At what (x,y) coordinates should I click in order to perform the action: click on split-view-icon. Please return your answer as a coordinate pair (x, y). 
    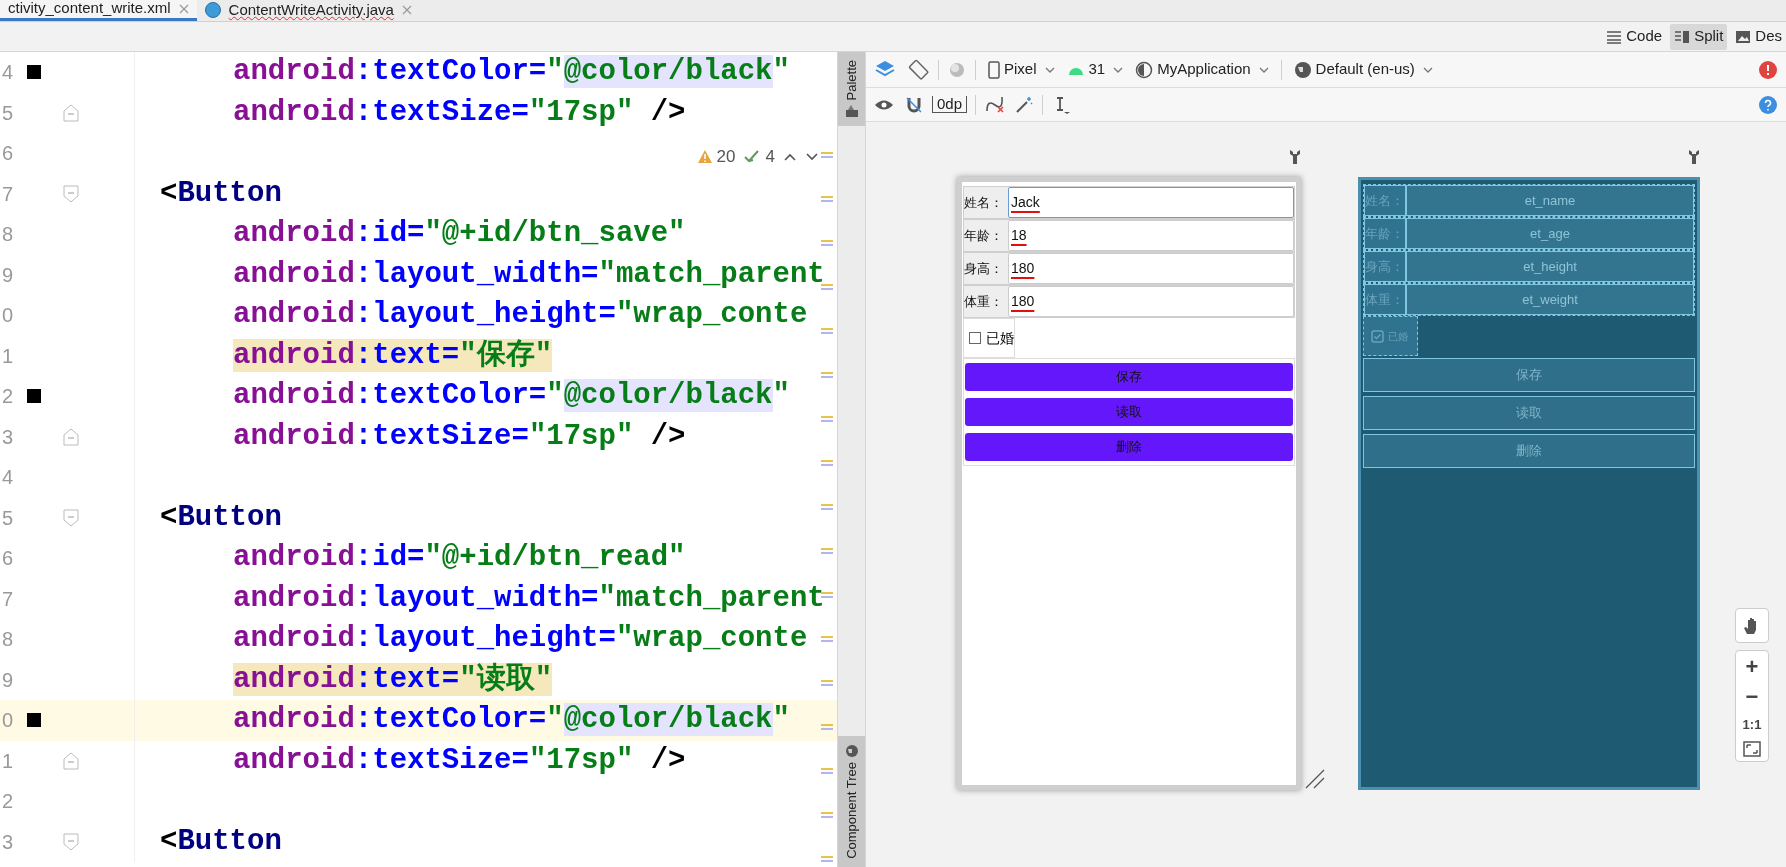
    Looking at the image, I should click on (1682, 36).